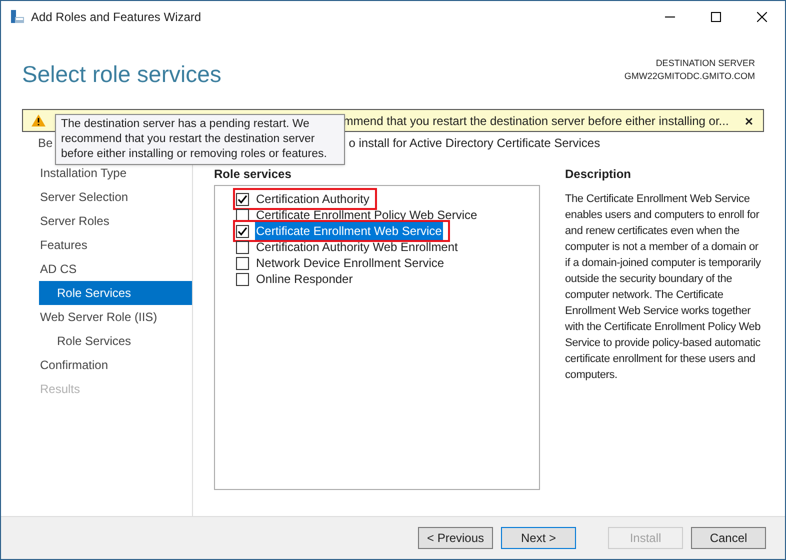  What do you see at coordinates (728, 538) in the screenshot?
I see `wizard-button: Cancel` at bounding box center [728, 538].